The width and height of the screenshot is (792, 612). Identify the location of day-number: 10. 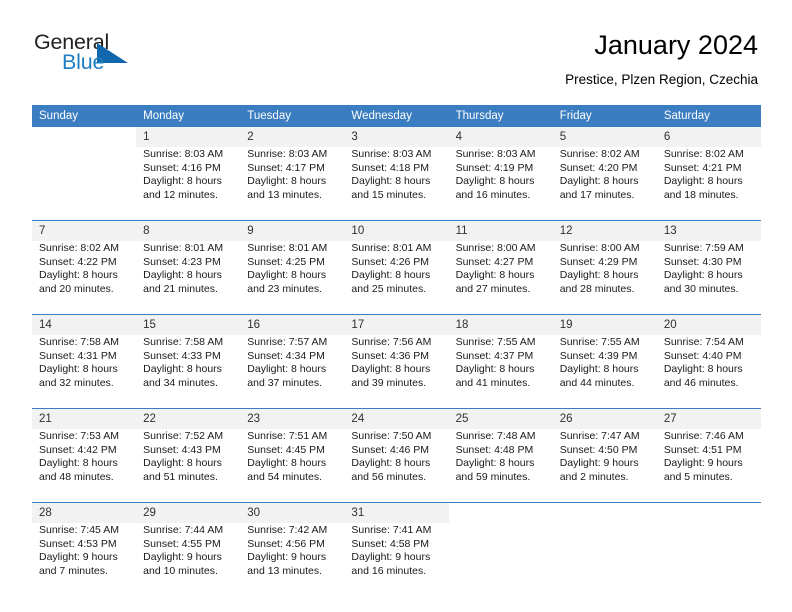
(396, 230).